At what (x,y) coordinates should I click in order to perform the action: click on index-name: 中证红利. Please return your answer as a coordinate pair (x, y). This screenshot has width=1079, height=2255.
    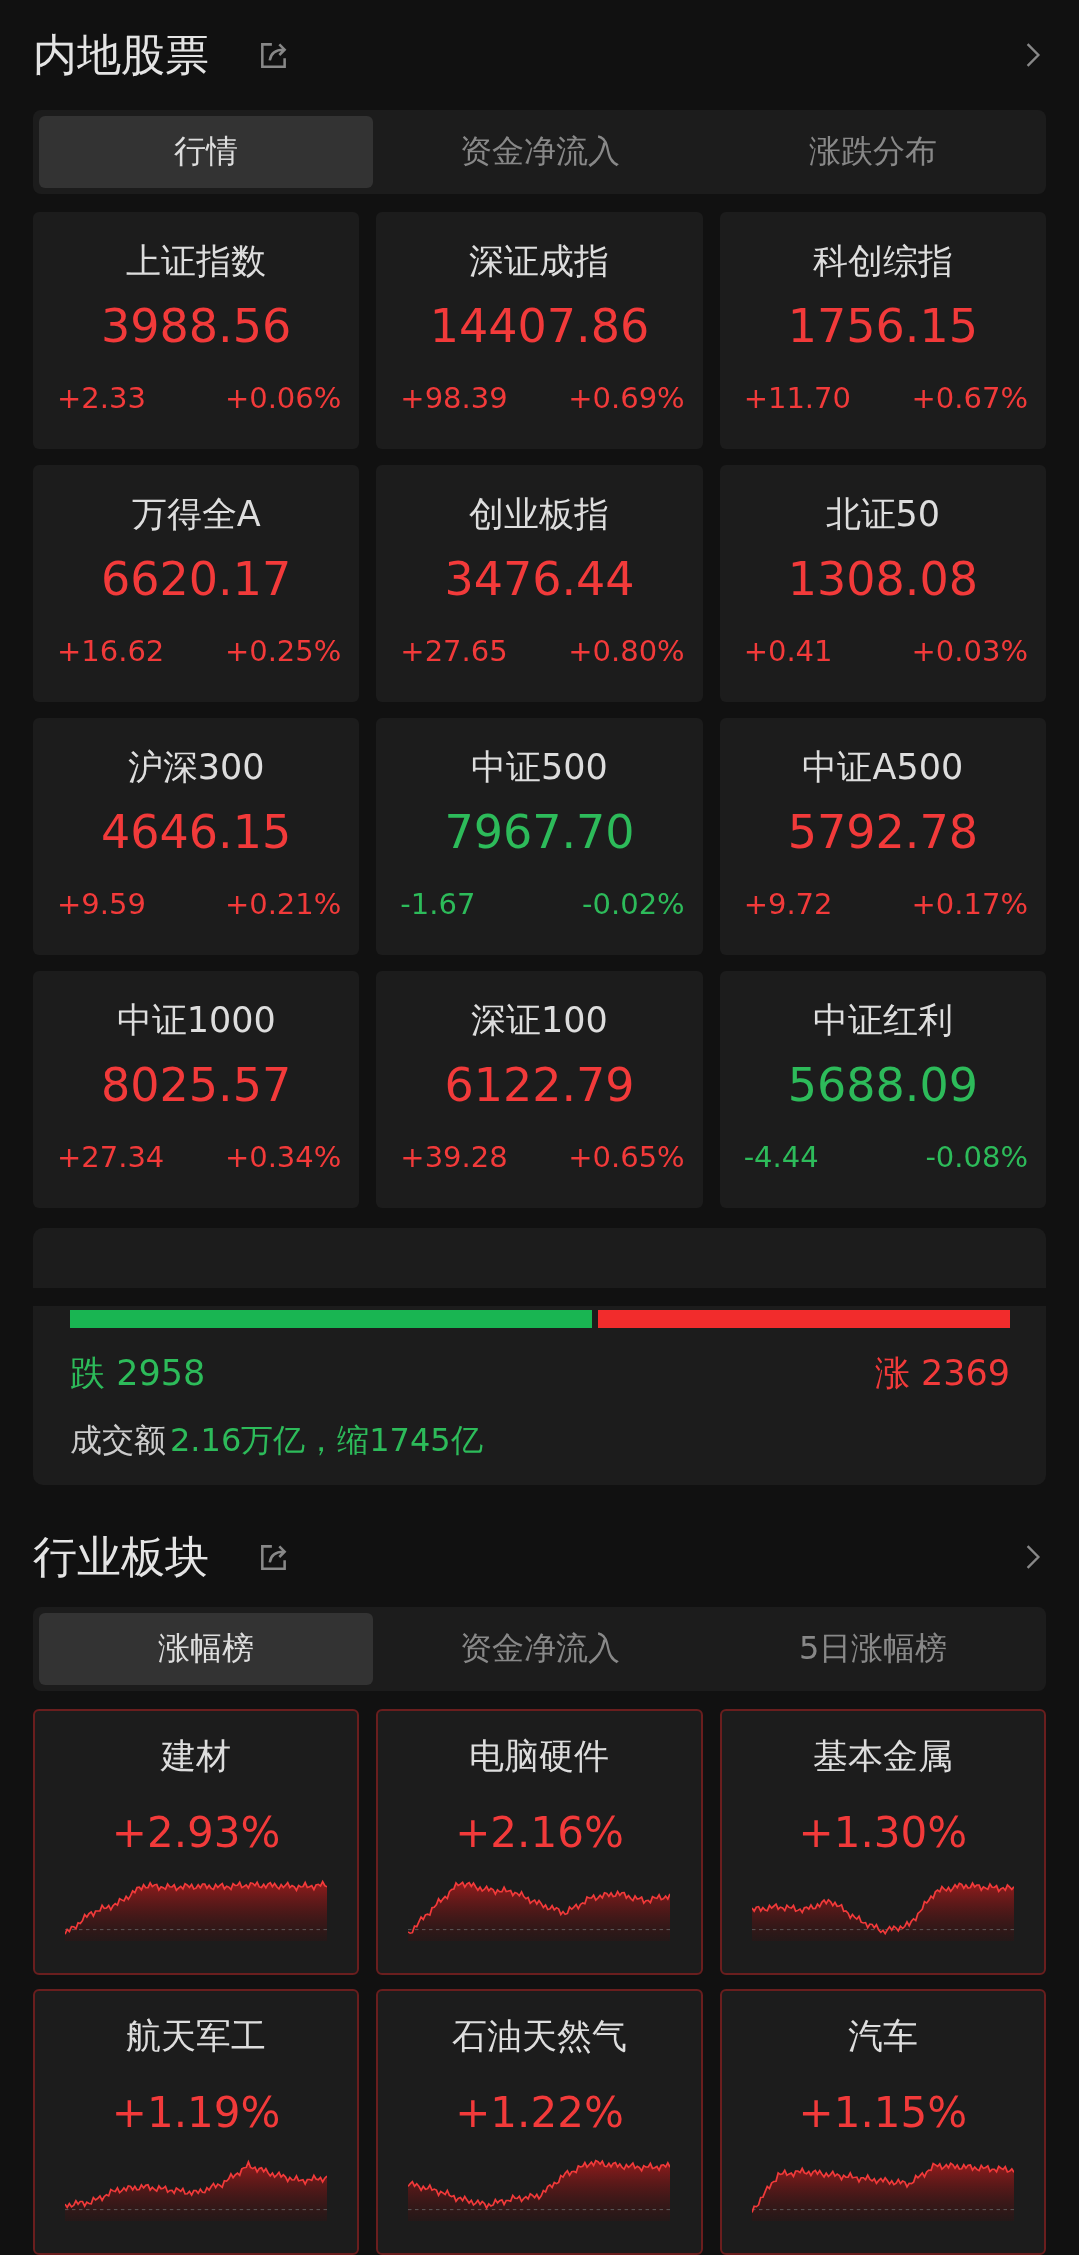
    Looking at the image, I should click on (882, 1020).